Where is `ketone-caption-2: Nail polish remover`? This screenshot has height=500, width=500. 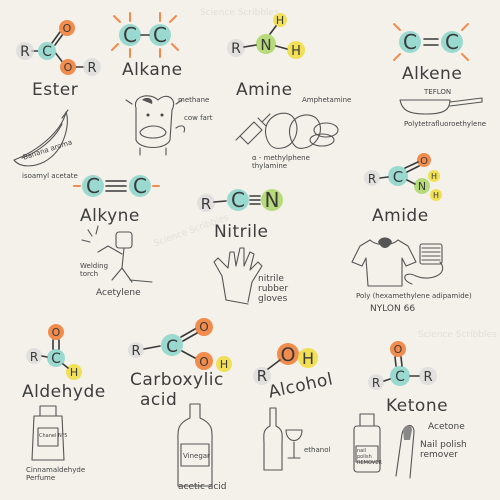 ketone-caption-2: Nail polish remover is located at coordinates (443, 450).